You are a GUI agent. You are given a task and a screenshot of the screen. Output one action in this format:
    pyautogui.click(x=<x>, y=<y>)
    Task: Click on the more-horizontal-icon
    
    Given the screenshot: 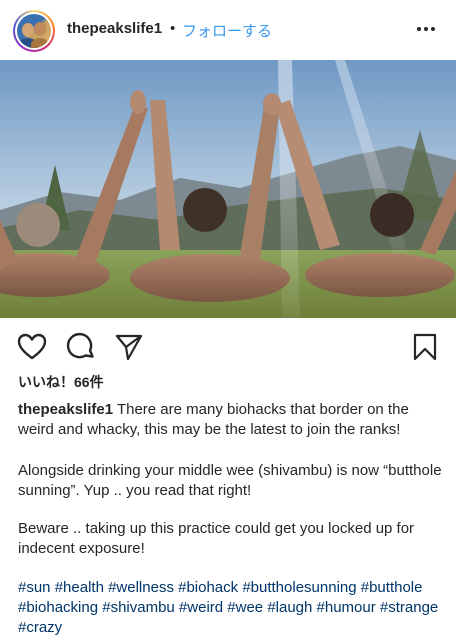 What is the action you would take?
    pyautogui.click(x=426, y=29)
    